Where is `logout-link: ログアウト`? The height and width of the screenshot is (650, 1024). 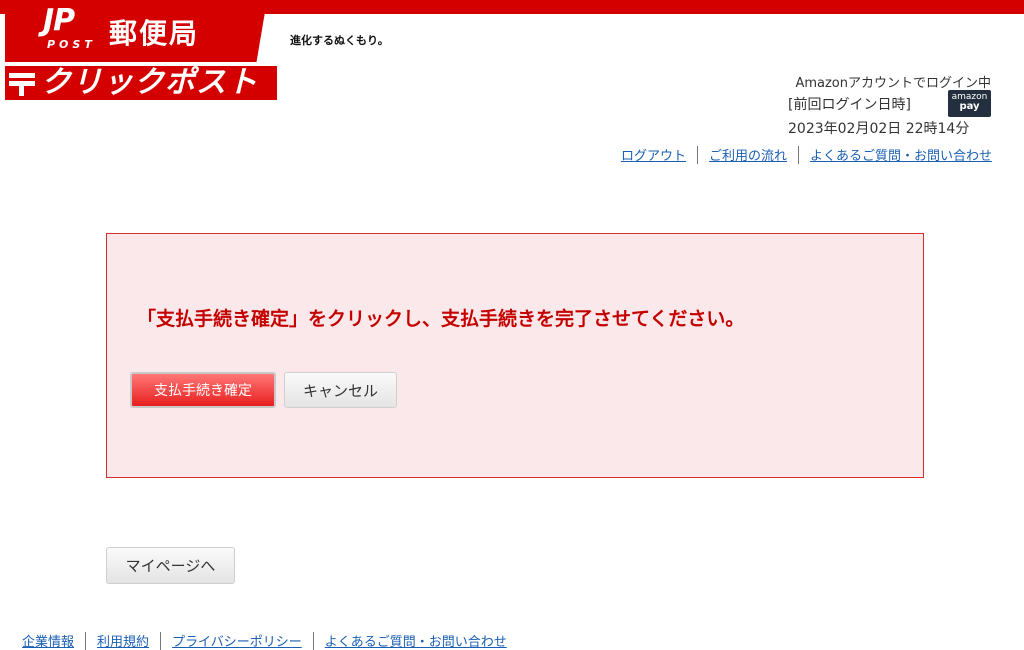
logout-link: ログアウト is located at coordinates (653, 154).